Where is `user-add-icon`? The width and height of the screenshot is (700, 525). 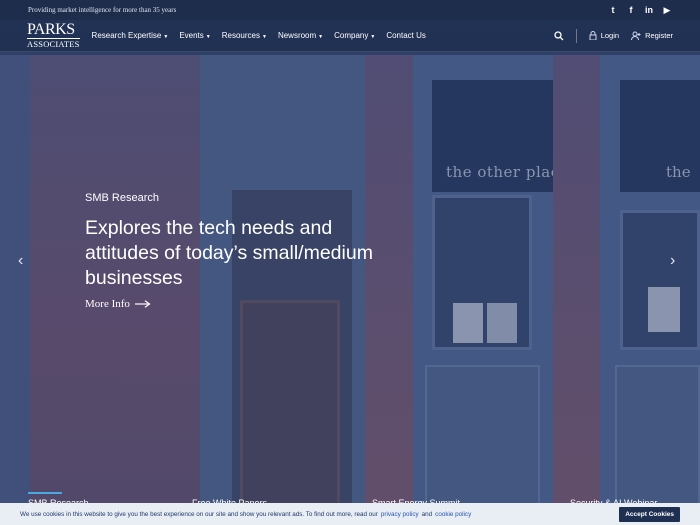 user-add-icon is located at coordinates (636, 35).